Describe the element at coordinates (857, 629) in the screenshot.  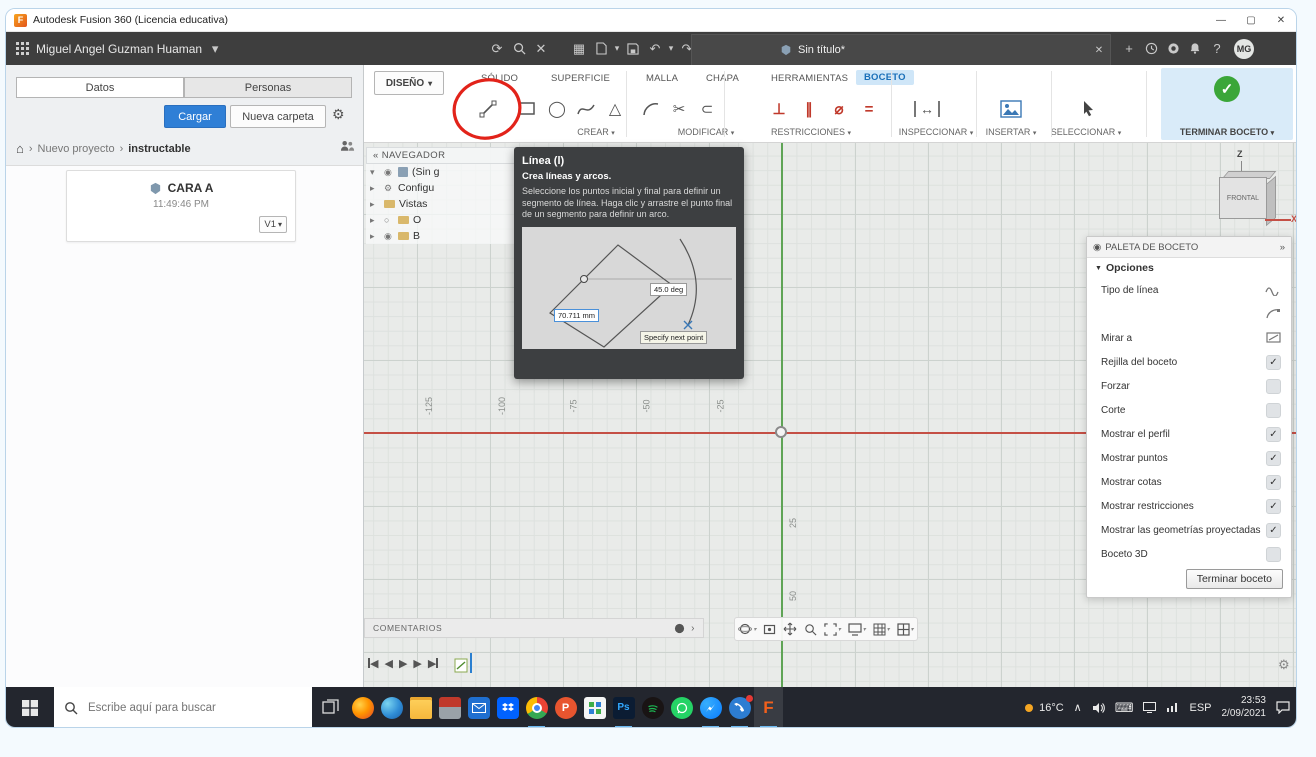
I see `display-settings-icon: ▾` at that location.